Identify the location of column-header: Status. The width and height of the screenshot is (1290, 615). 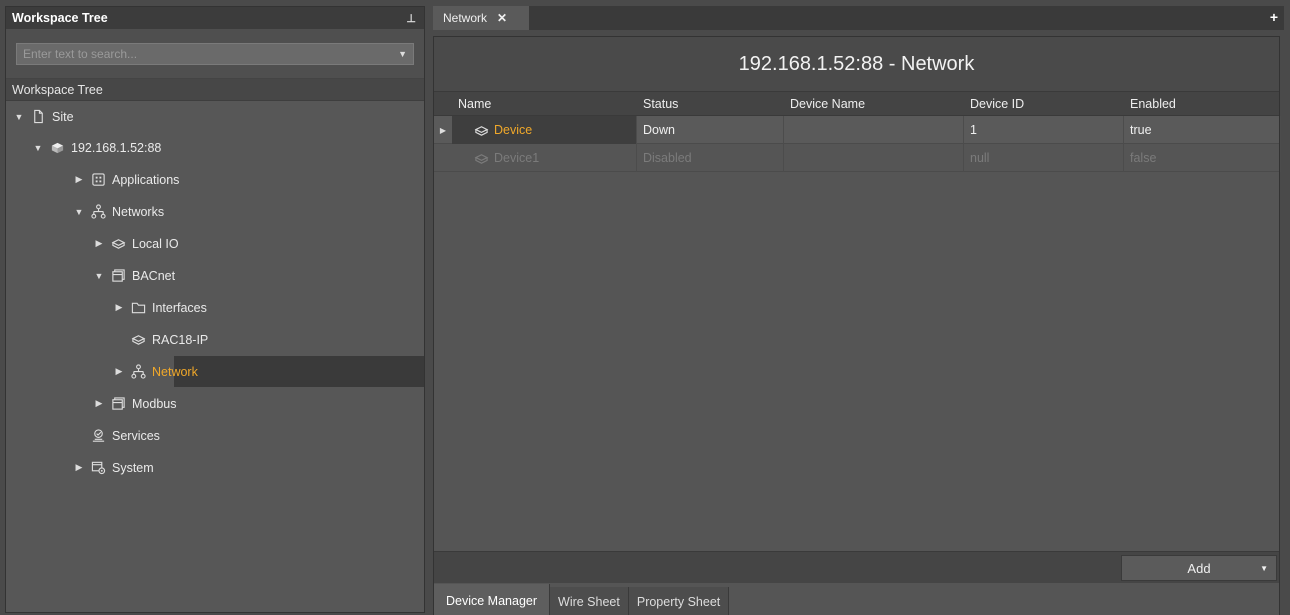
(660, 103).